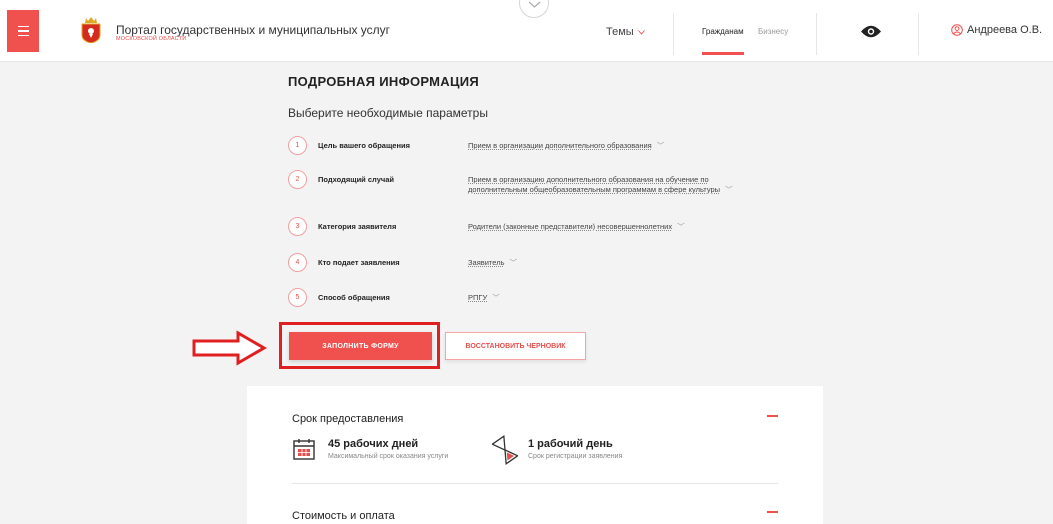  I want to click on param-label: Категория заявителя, so click(357, 226).